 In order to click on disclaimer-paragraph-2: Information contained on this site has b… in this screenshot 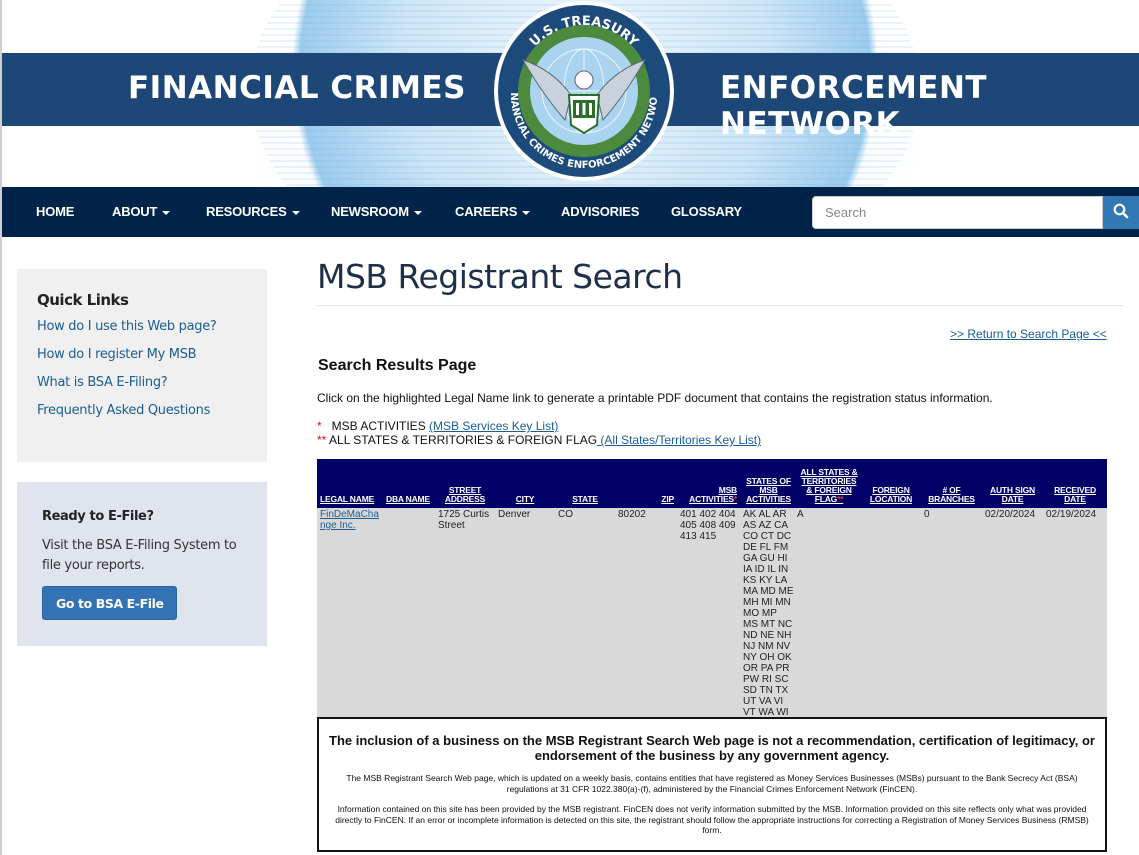, I will do `click(712, 819)`.